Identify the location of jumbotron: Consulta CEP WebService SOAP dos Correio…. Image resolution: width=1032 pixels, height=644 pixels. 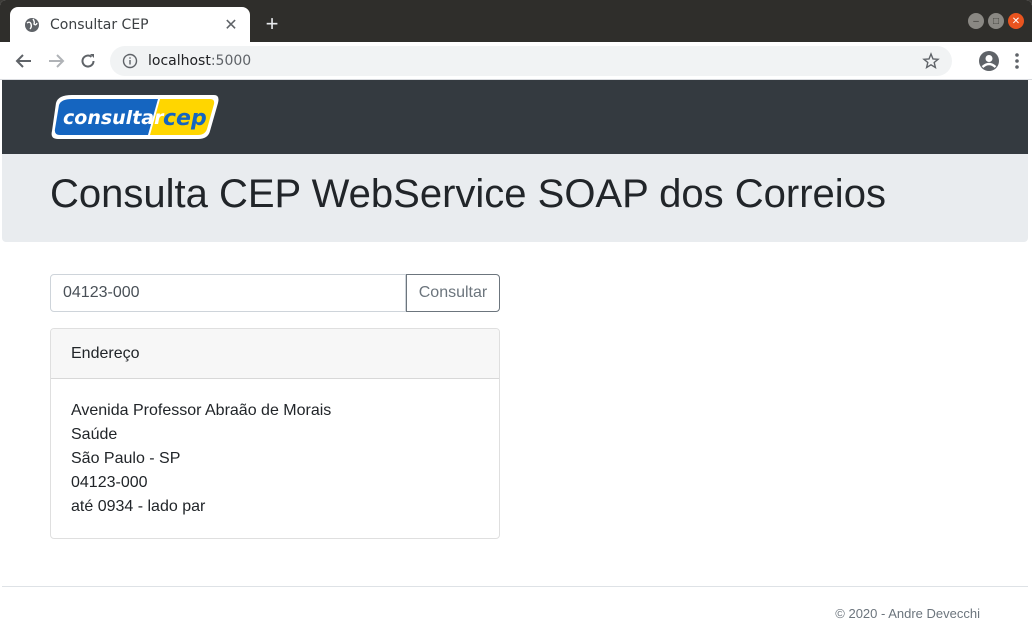
(515, 198).